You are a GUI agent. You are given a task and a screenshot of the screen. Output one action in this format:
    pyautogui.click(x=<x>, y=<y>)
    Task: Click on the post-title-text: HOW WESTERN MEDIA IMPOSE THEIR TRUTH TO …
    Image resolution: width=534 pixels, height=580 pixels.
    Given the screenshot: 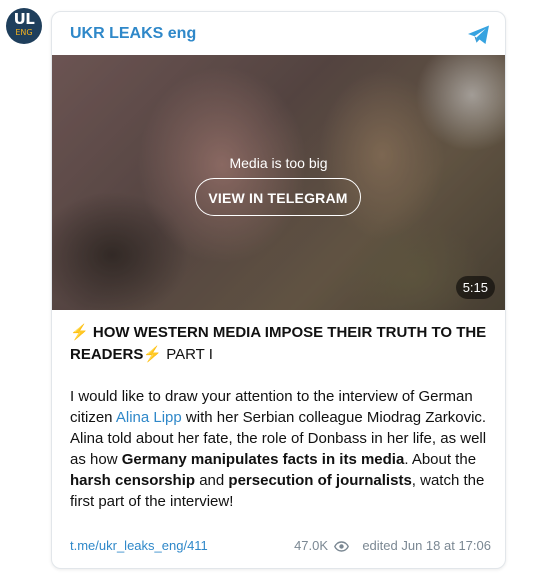 What is the action you would take?
    pyautogui.click(x=278, y=343)
    